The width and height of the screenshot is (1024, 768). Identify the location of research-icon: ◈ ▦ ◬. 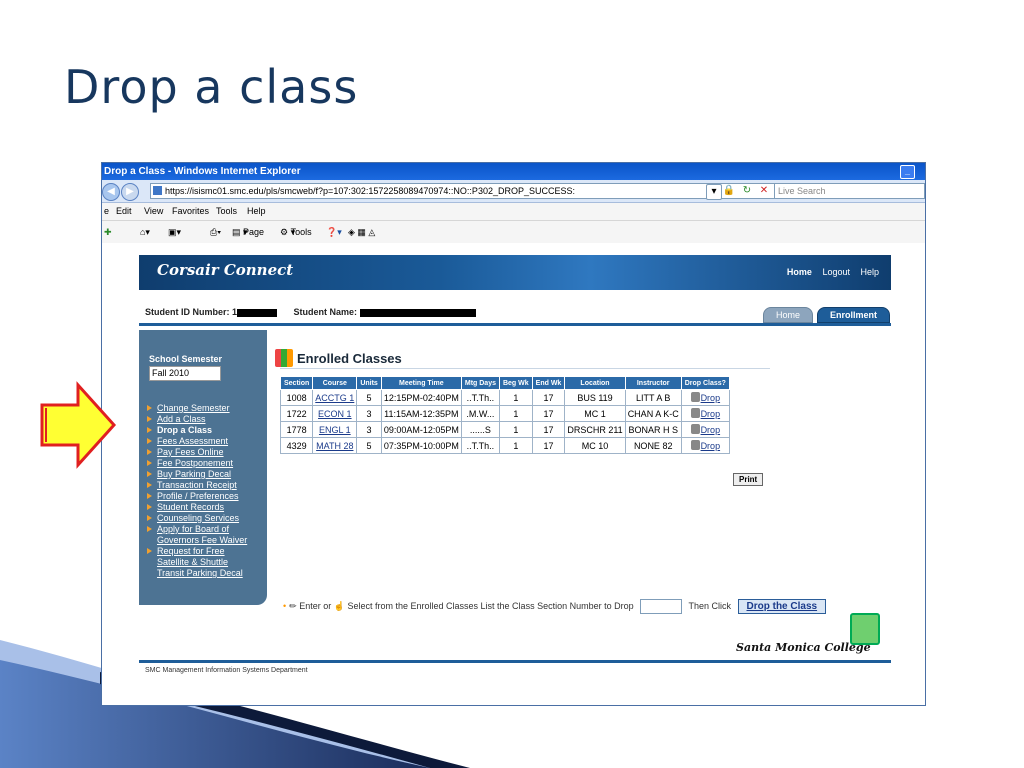
(361, 232).